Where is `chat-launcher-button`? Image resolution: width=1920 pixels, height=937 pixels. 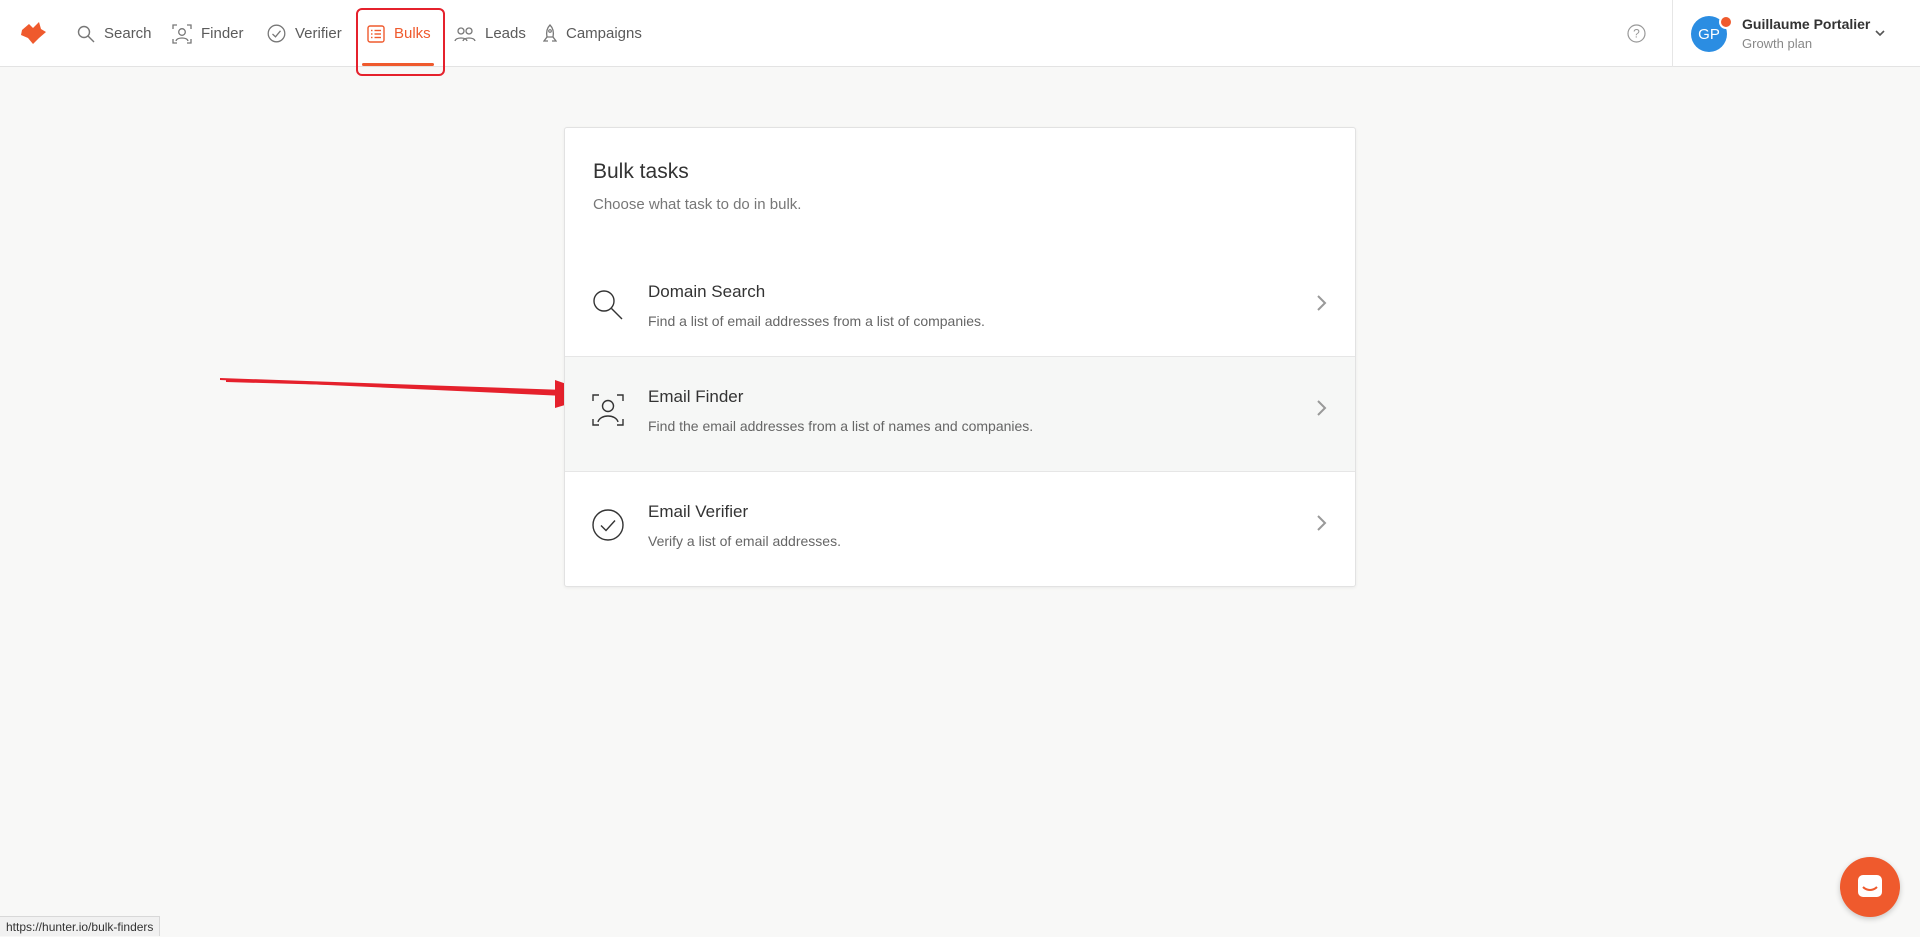
chat-launcher-button is located at coordinates (1870, 887).